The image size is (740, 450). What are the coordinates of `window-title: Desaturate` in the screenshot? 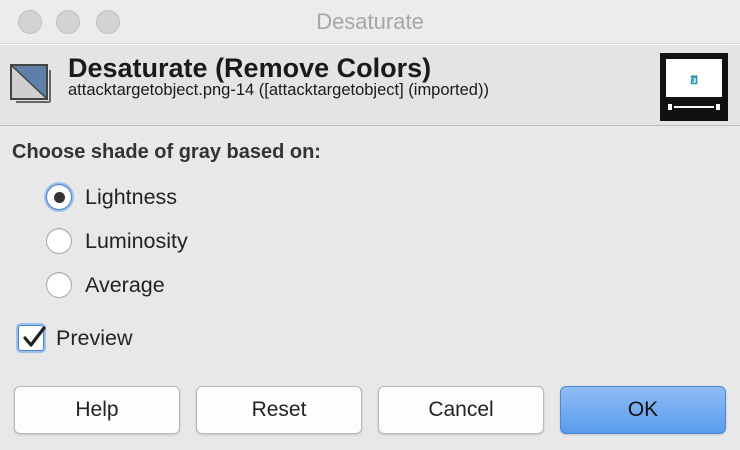 It's located at (370, 21).